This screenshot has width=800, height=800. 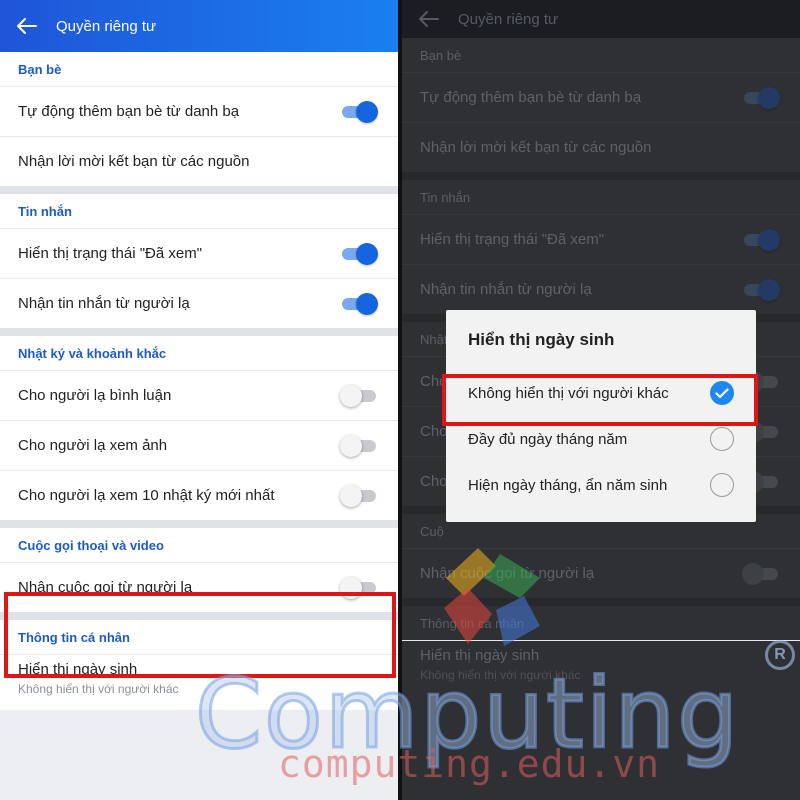 I want to click on setting-label: Cho người lạ xem ảnh, so click(x=93, y=445).